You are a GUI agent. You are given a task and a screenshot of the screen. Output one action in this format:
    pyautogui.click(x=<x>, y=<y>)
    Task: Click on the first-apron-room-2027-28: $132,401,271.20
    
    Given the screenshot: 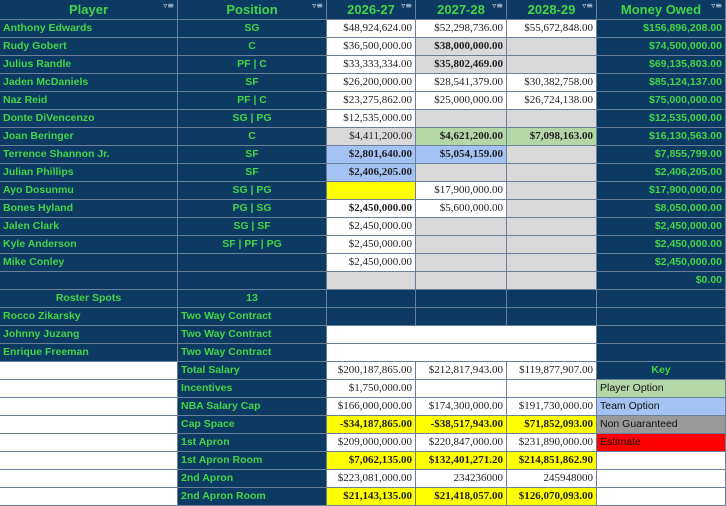 What is the action you would take?
    pyautogui.click(x=461, y=461)
    